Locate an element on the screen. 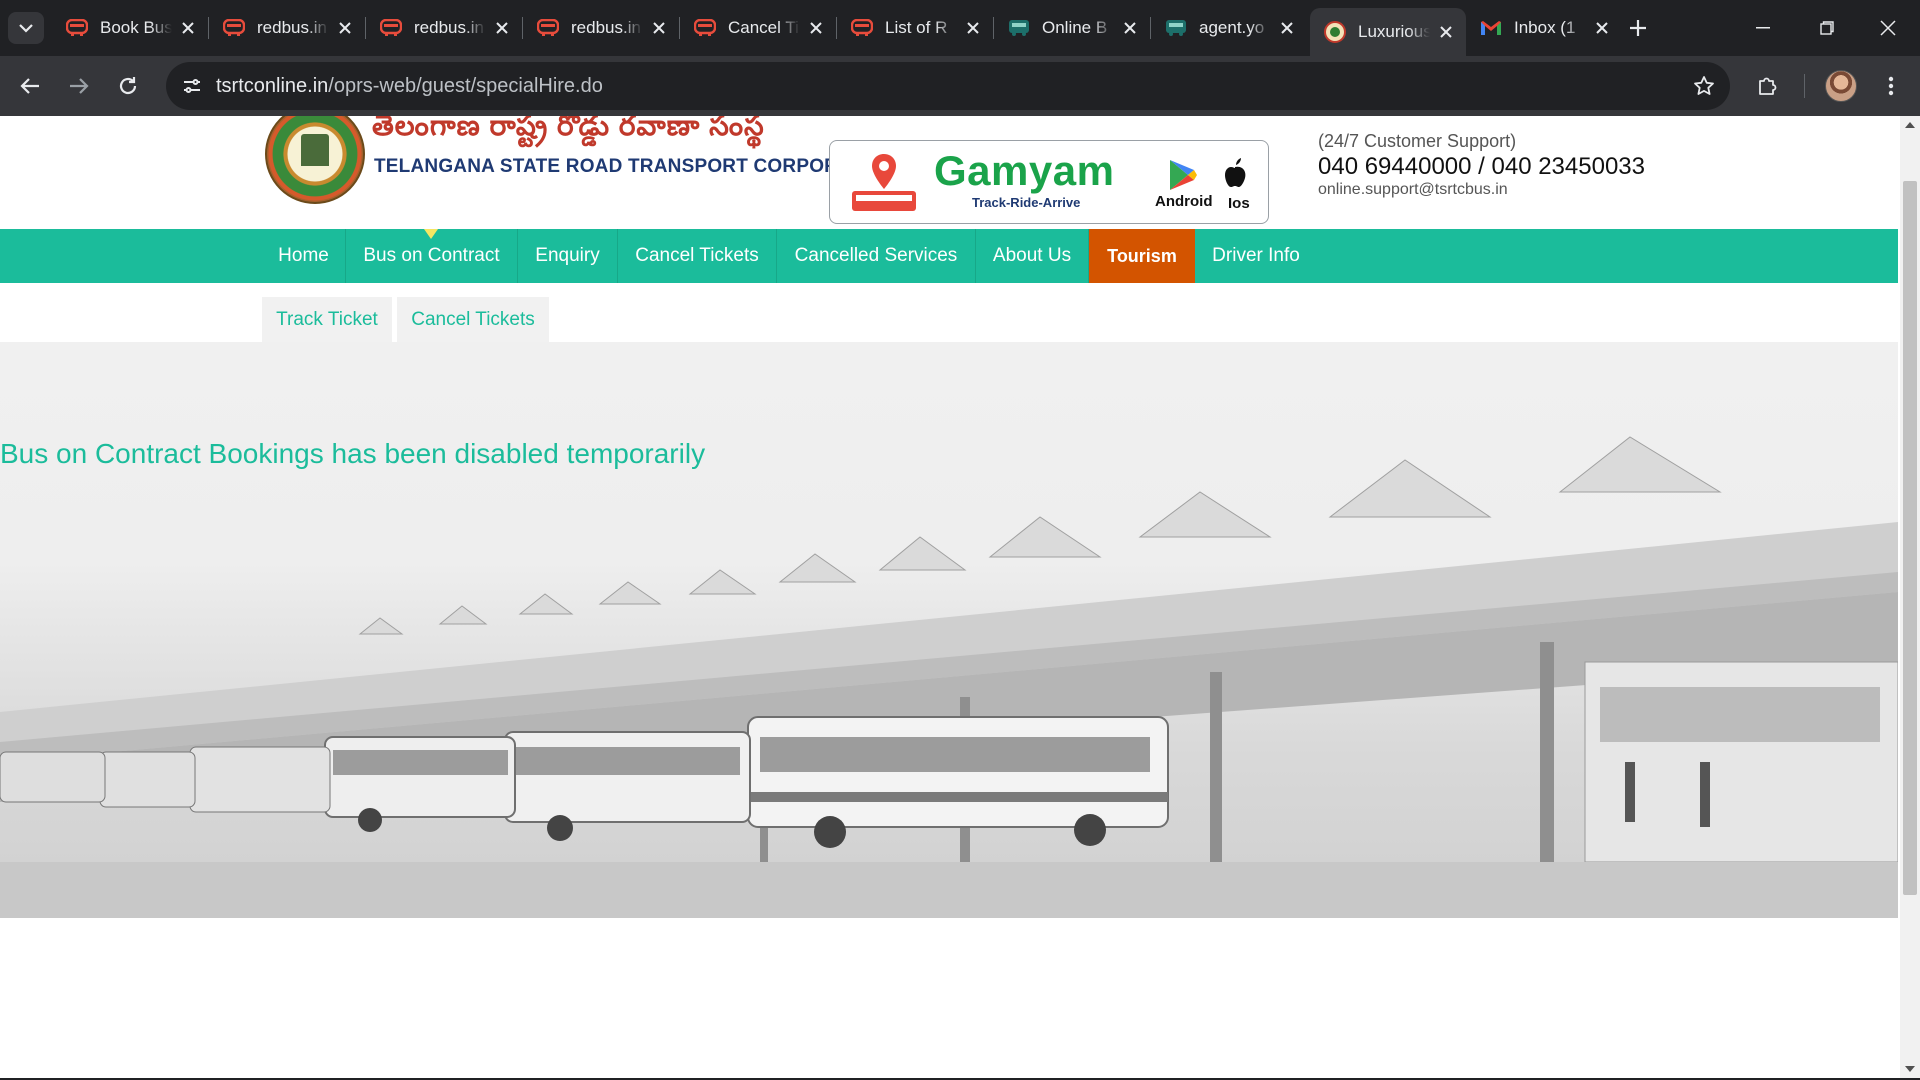 This screenshot has width=1920, height=1080. apple-icon is located at coordinates (1235, 174).